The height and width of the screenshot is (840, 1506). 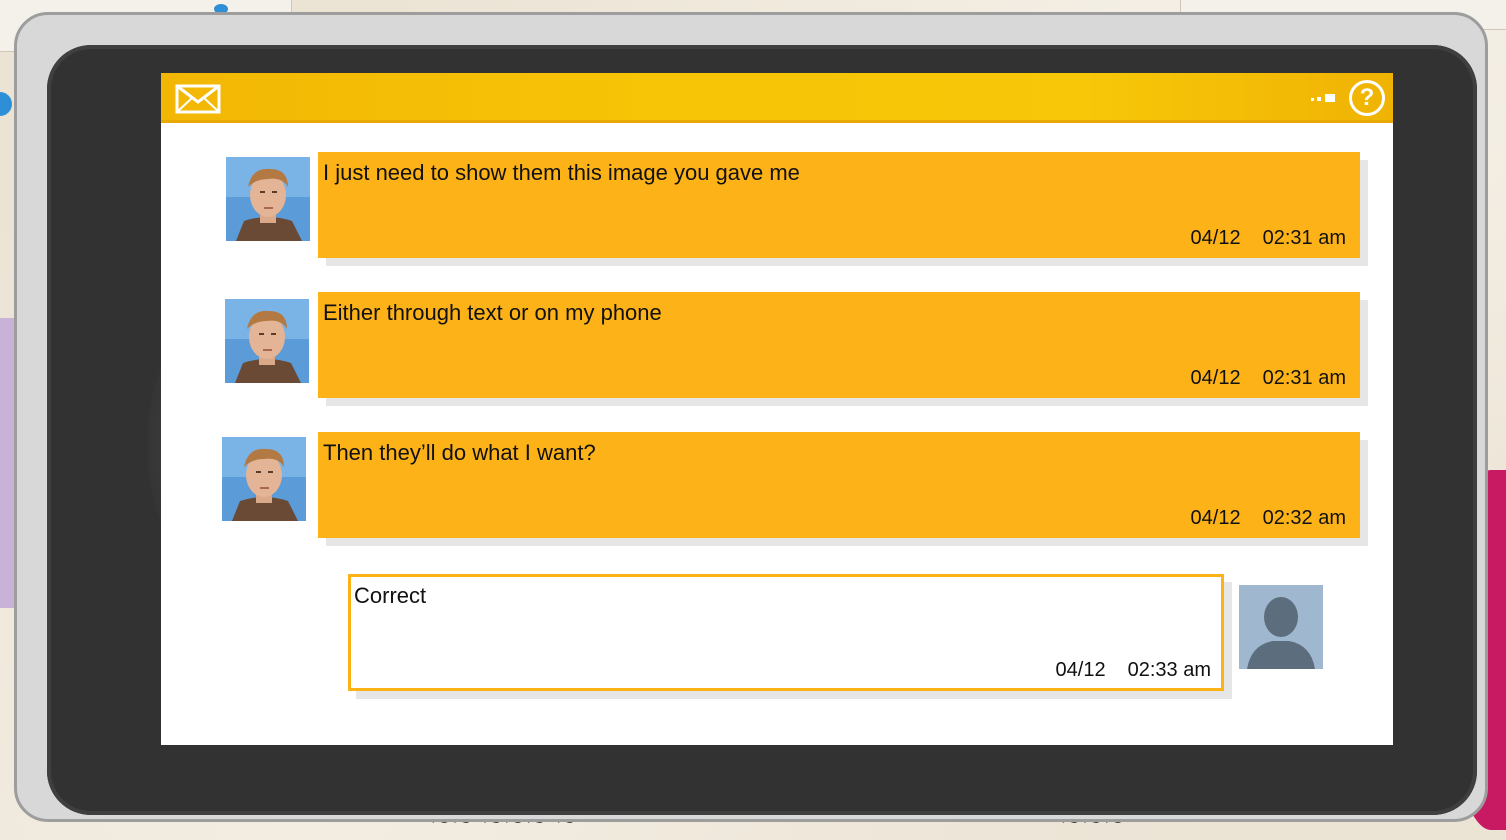 What do you see at coordinates (777, 98) in the screenshot?
I see `screen-header: ?` at bounding box center [777, 98].